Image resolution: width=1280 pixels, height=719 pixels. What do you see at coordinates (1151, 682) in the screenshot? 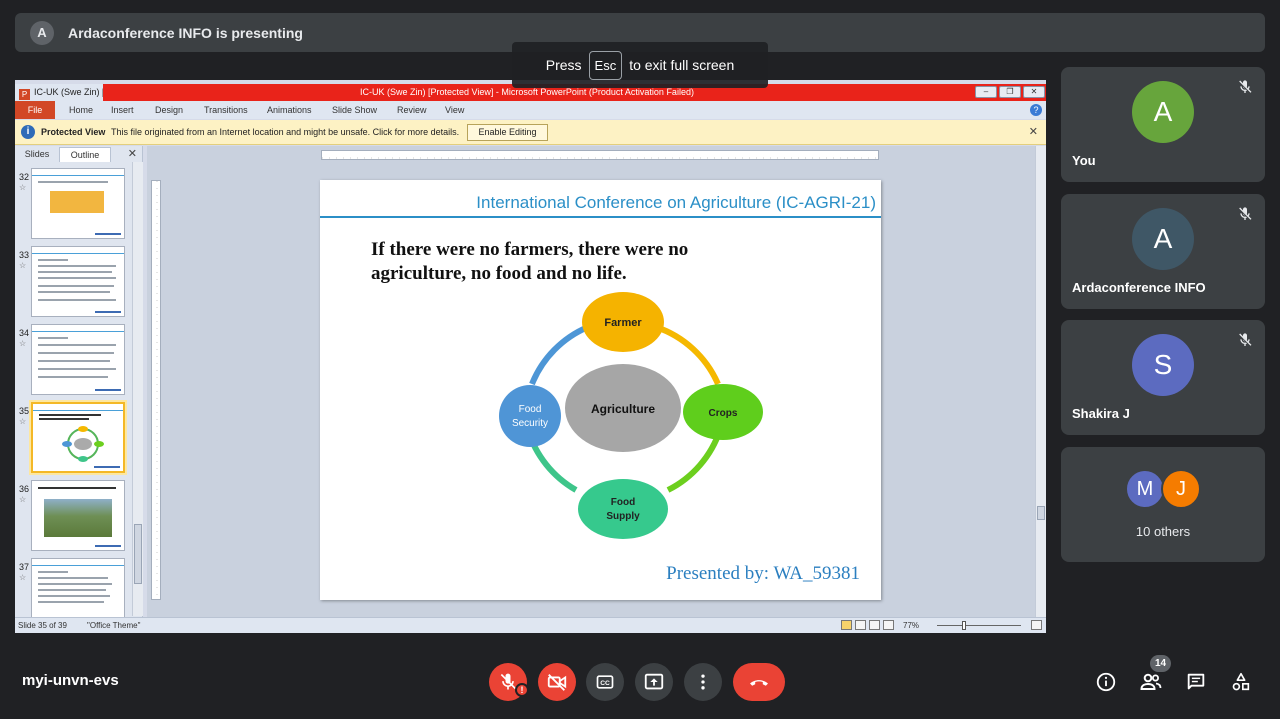
I see `people-button` at bounding box center [1151, 682].